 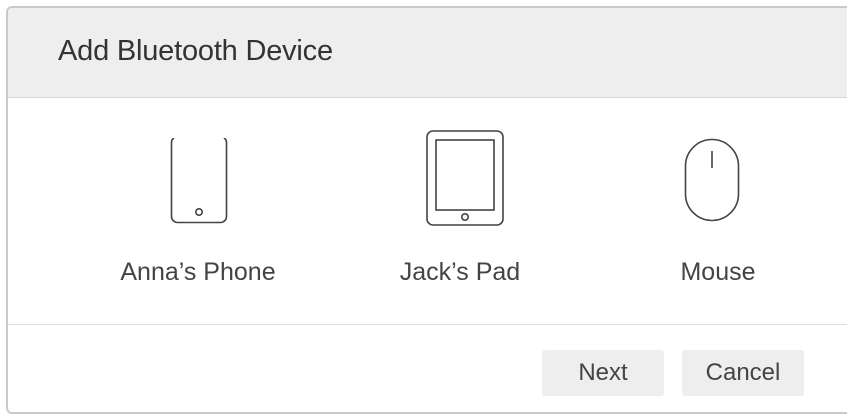 I want to click on device-label: Jack’s Pad, so click(x=460, y=272).